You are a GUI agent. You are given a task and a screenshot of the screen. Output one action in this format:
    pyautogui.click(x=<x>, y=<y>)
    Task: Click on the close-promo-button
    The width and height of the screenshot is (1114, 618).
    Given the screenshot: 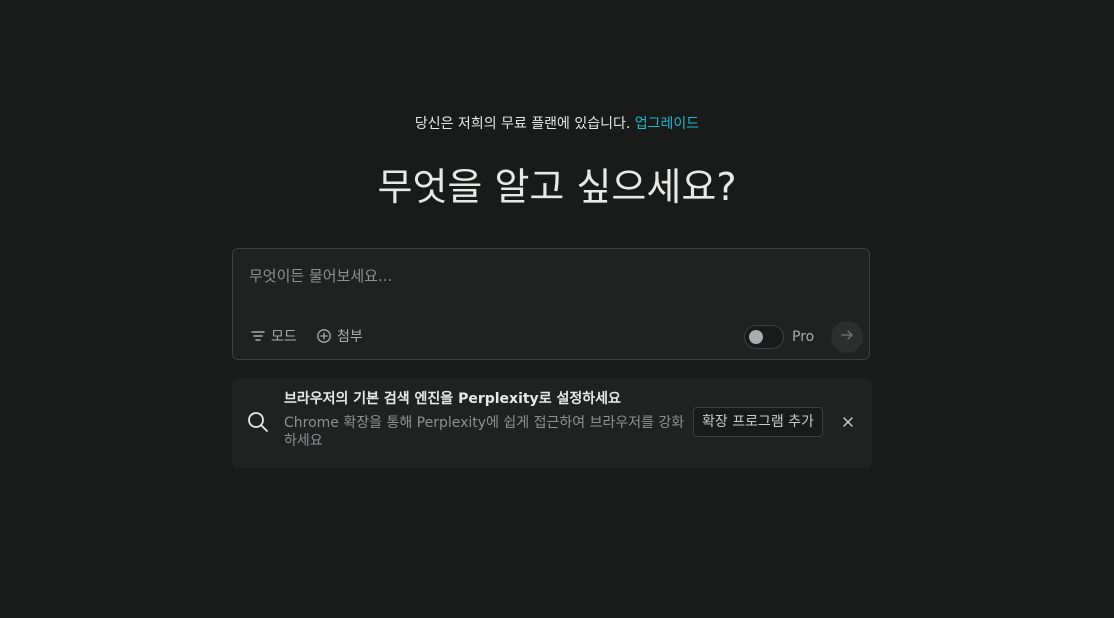 What is the action you would take?
    pyautogui.click(x=848, y=422)
    